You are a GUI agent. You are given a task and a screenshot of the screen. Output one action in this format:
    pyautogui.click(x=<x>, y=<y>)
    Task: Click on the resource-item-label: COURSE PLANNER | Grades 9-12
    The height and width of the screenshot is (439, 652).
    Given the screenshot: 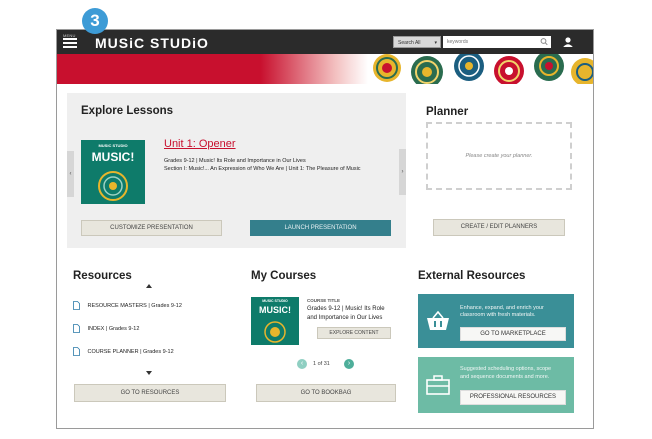 What is the action you would take?
    pyautogui.click(x=130, y=351)
    